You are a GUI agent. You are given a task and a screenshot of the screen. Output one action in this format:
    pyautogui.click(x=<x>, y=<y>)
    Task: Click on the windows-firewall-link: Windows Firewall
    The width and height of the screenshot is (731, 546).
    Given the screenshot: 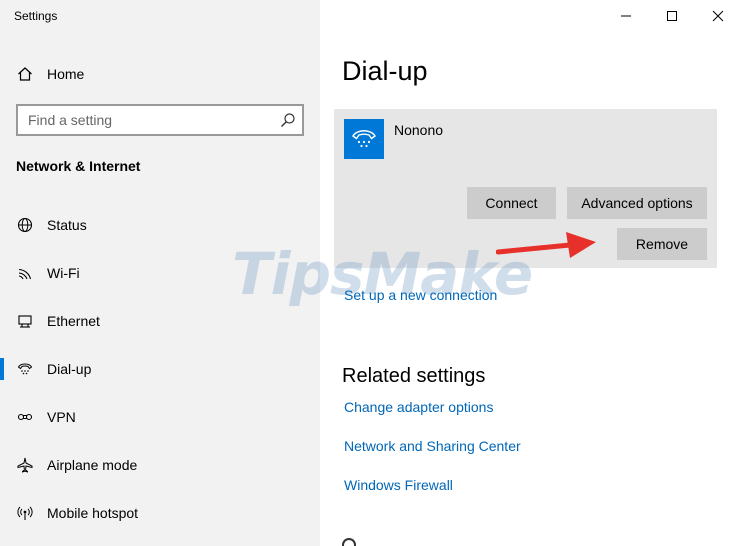 What is the action you would take?
    pyautogui.click(x=398, y=485)
    